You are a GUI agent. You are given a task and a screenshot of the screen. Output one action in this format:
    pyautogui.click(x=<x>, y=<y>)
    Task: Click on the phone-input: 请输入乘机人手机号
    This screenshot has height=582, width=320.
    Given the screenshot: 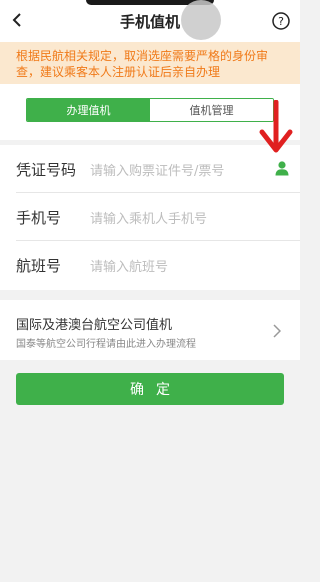 What is the action you would take?
    pyautogui.click(x=148, y=217)
    